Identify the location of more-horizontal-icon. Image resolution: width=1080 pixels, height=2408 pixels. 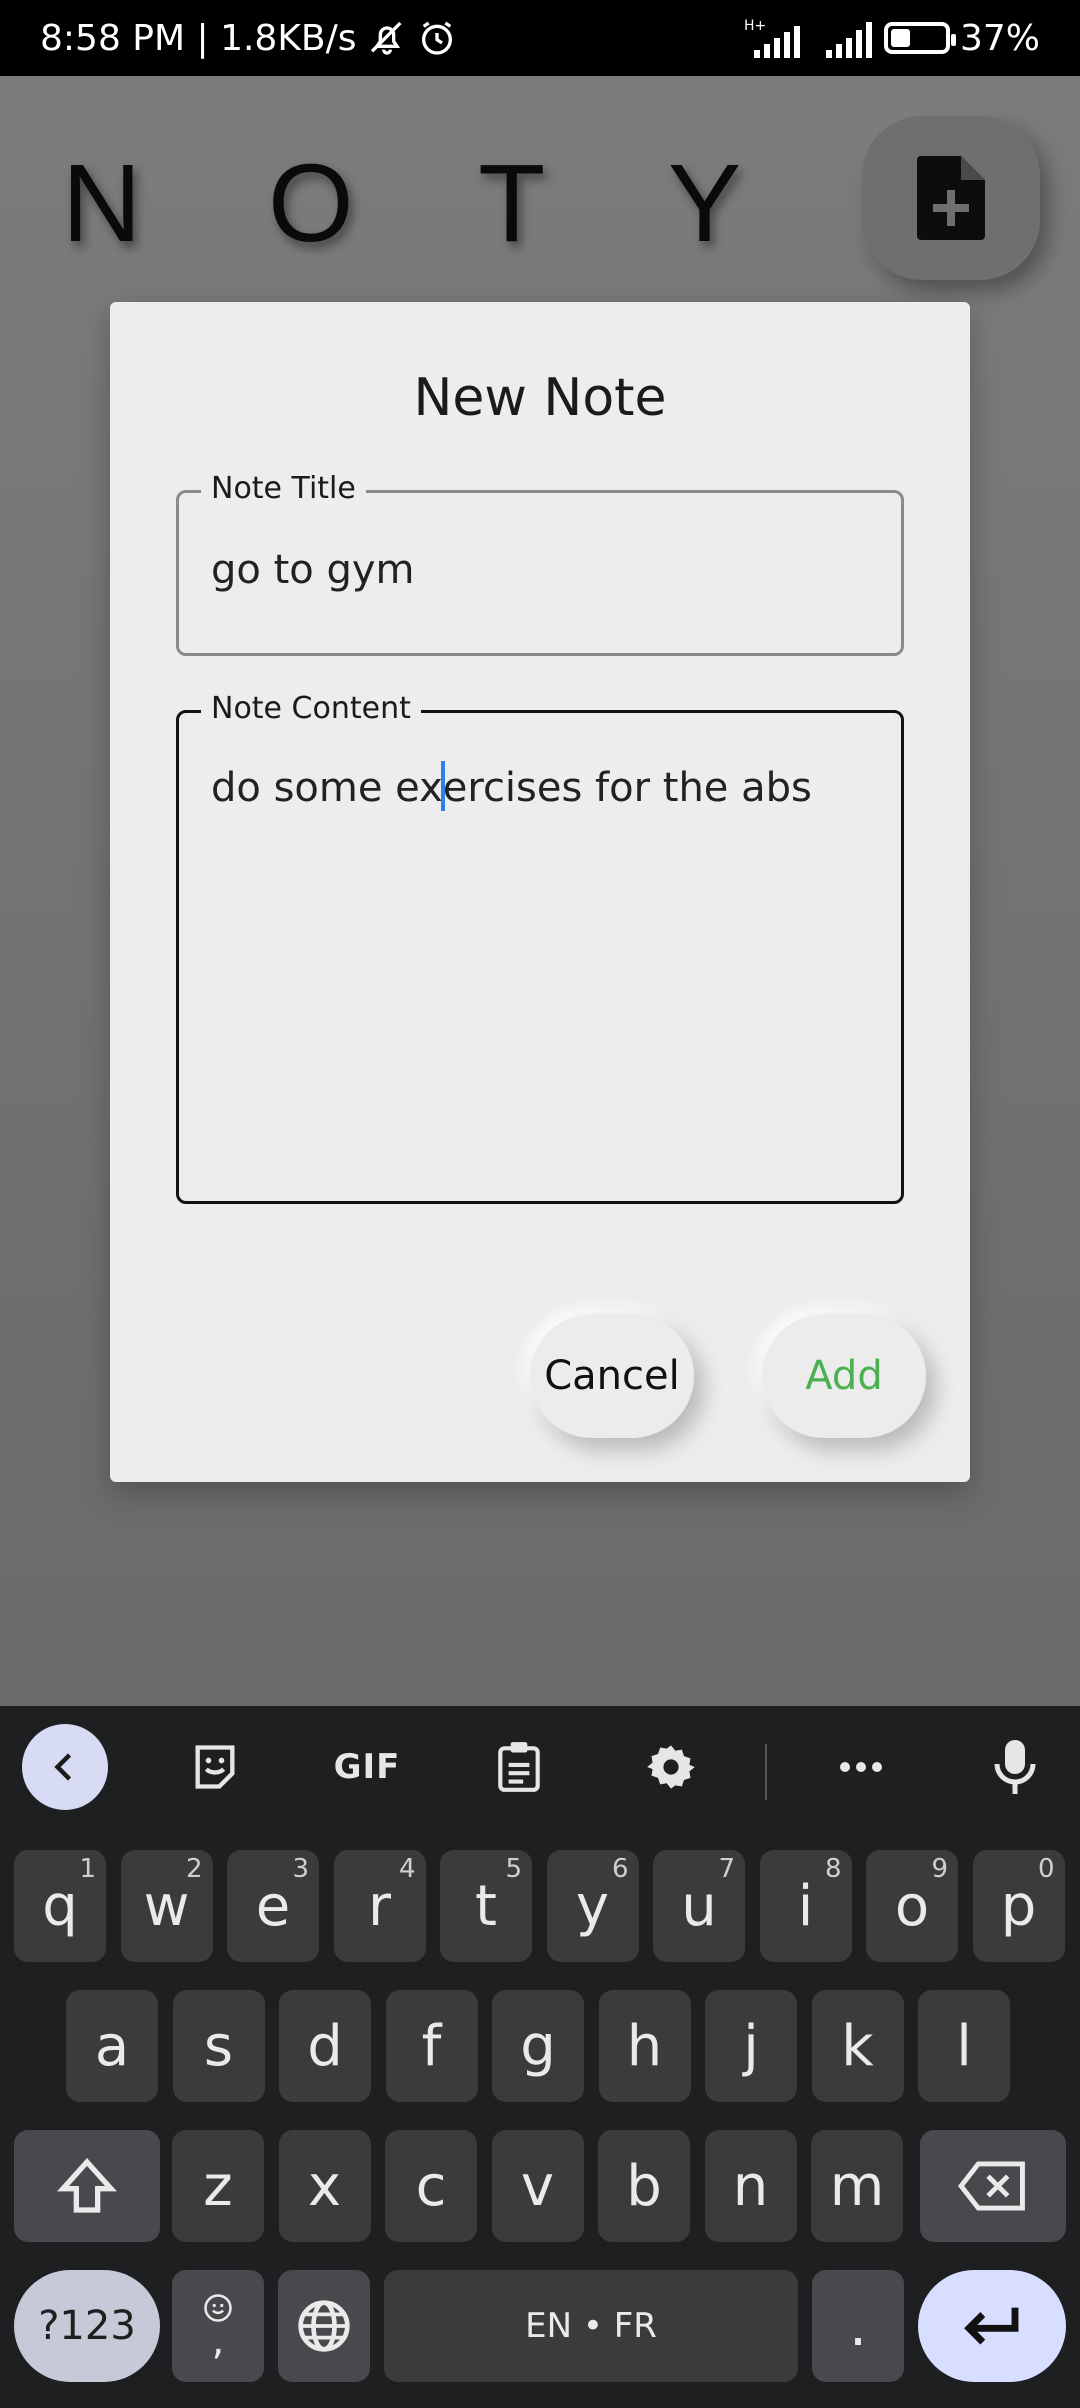
(861, 1767).